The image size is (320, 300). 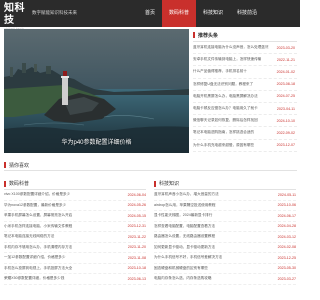 I want to click on item-date: 2023-10-06, so click(x=286, y=205).